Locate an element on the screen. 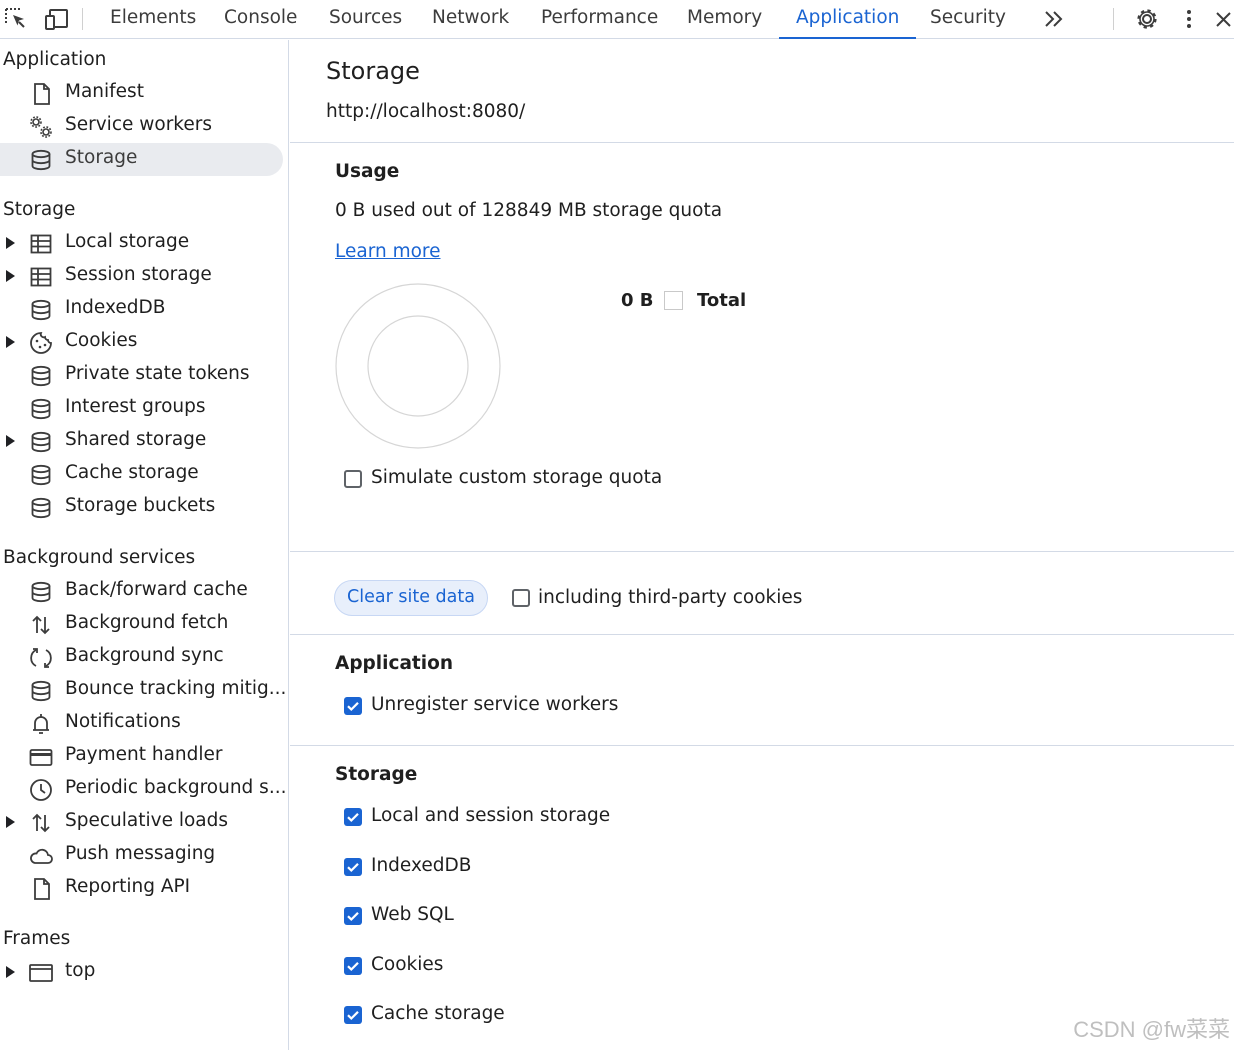  sidebar-item-shared-storage: Shared storage is located at coordinates (141, 441).